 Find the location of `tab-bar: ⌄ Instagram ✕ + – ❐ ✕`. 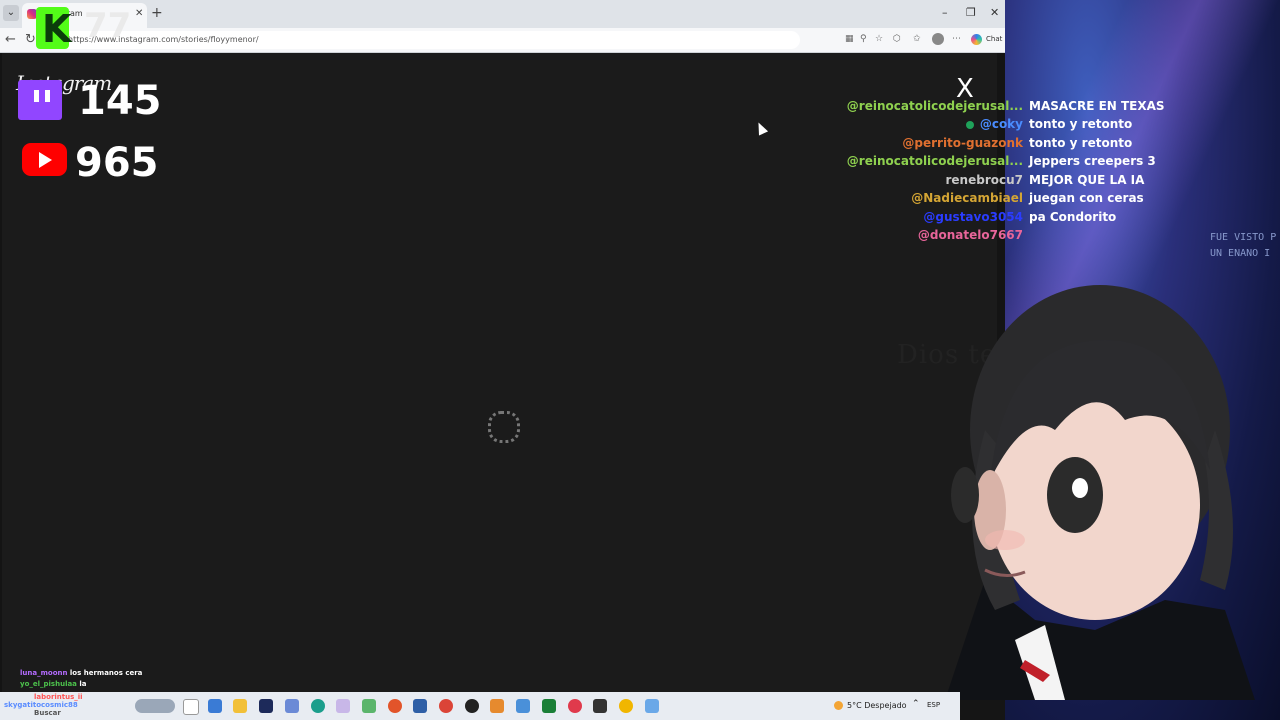

tab-bar: ⌄ Instagram ✕ + – ❐ ✕ is located at coordinates (502, 14).